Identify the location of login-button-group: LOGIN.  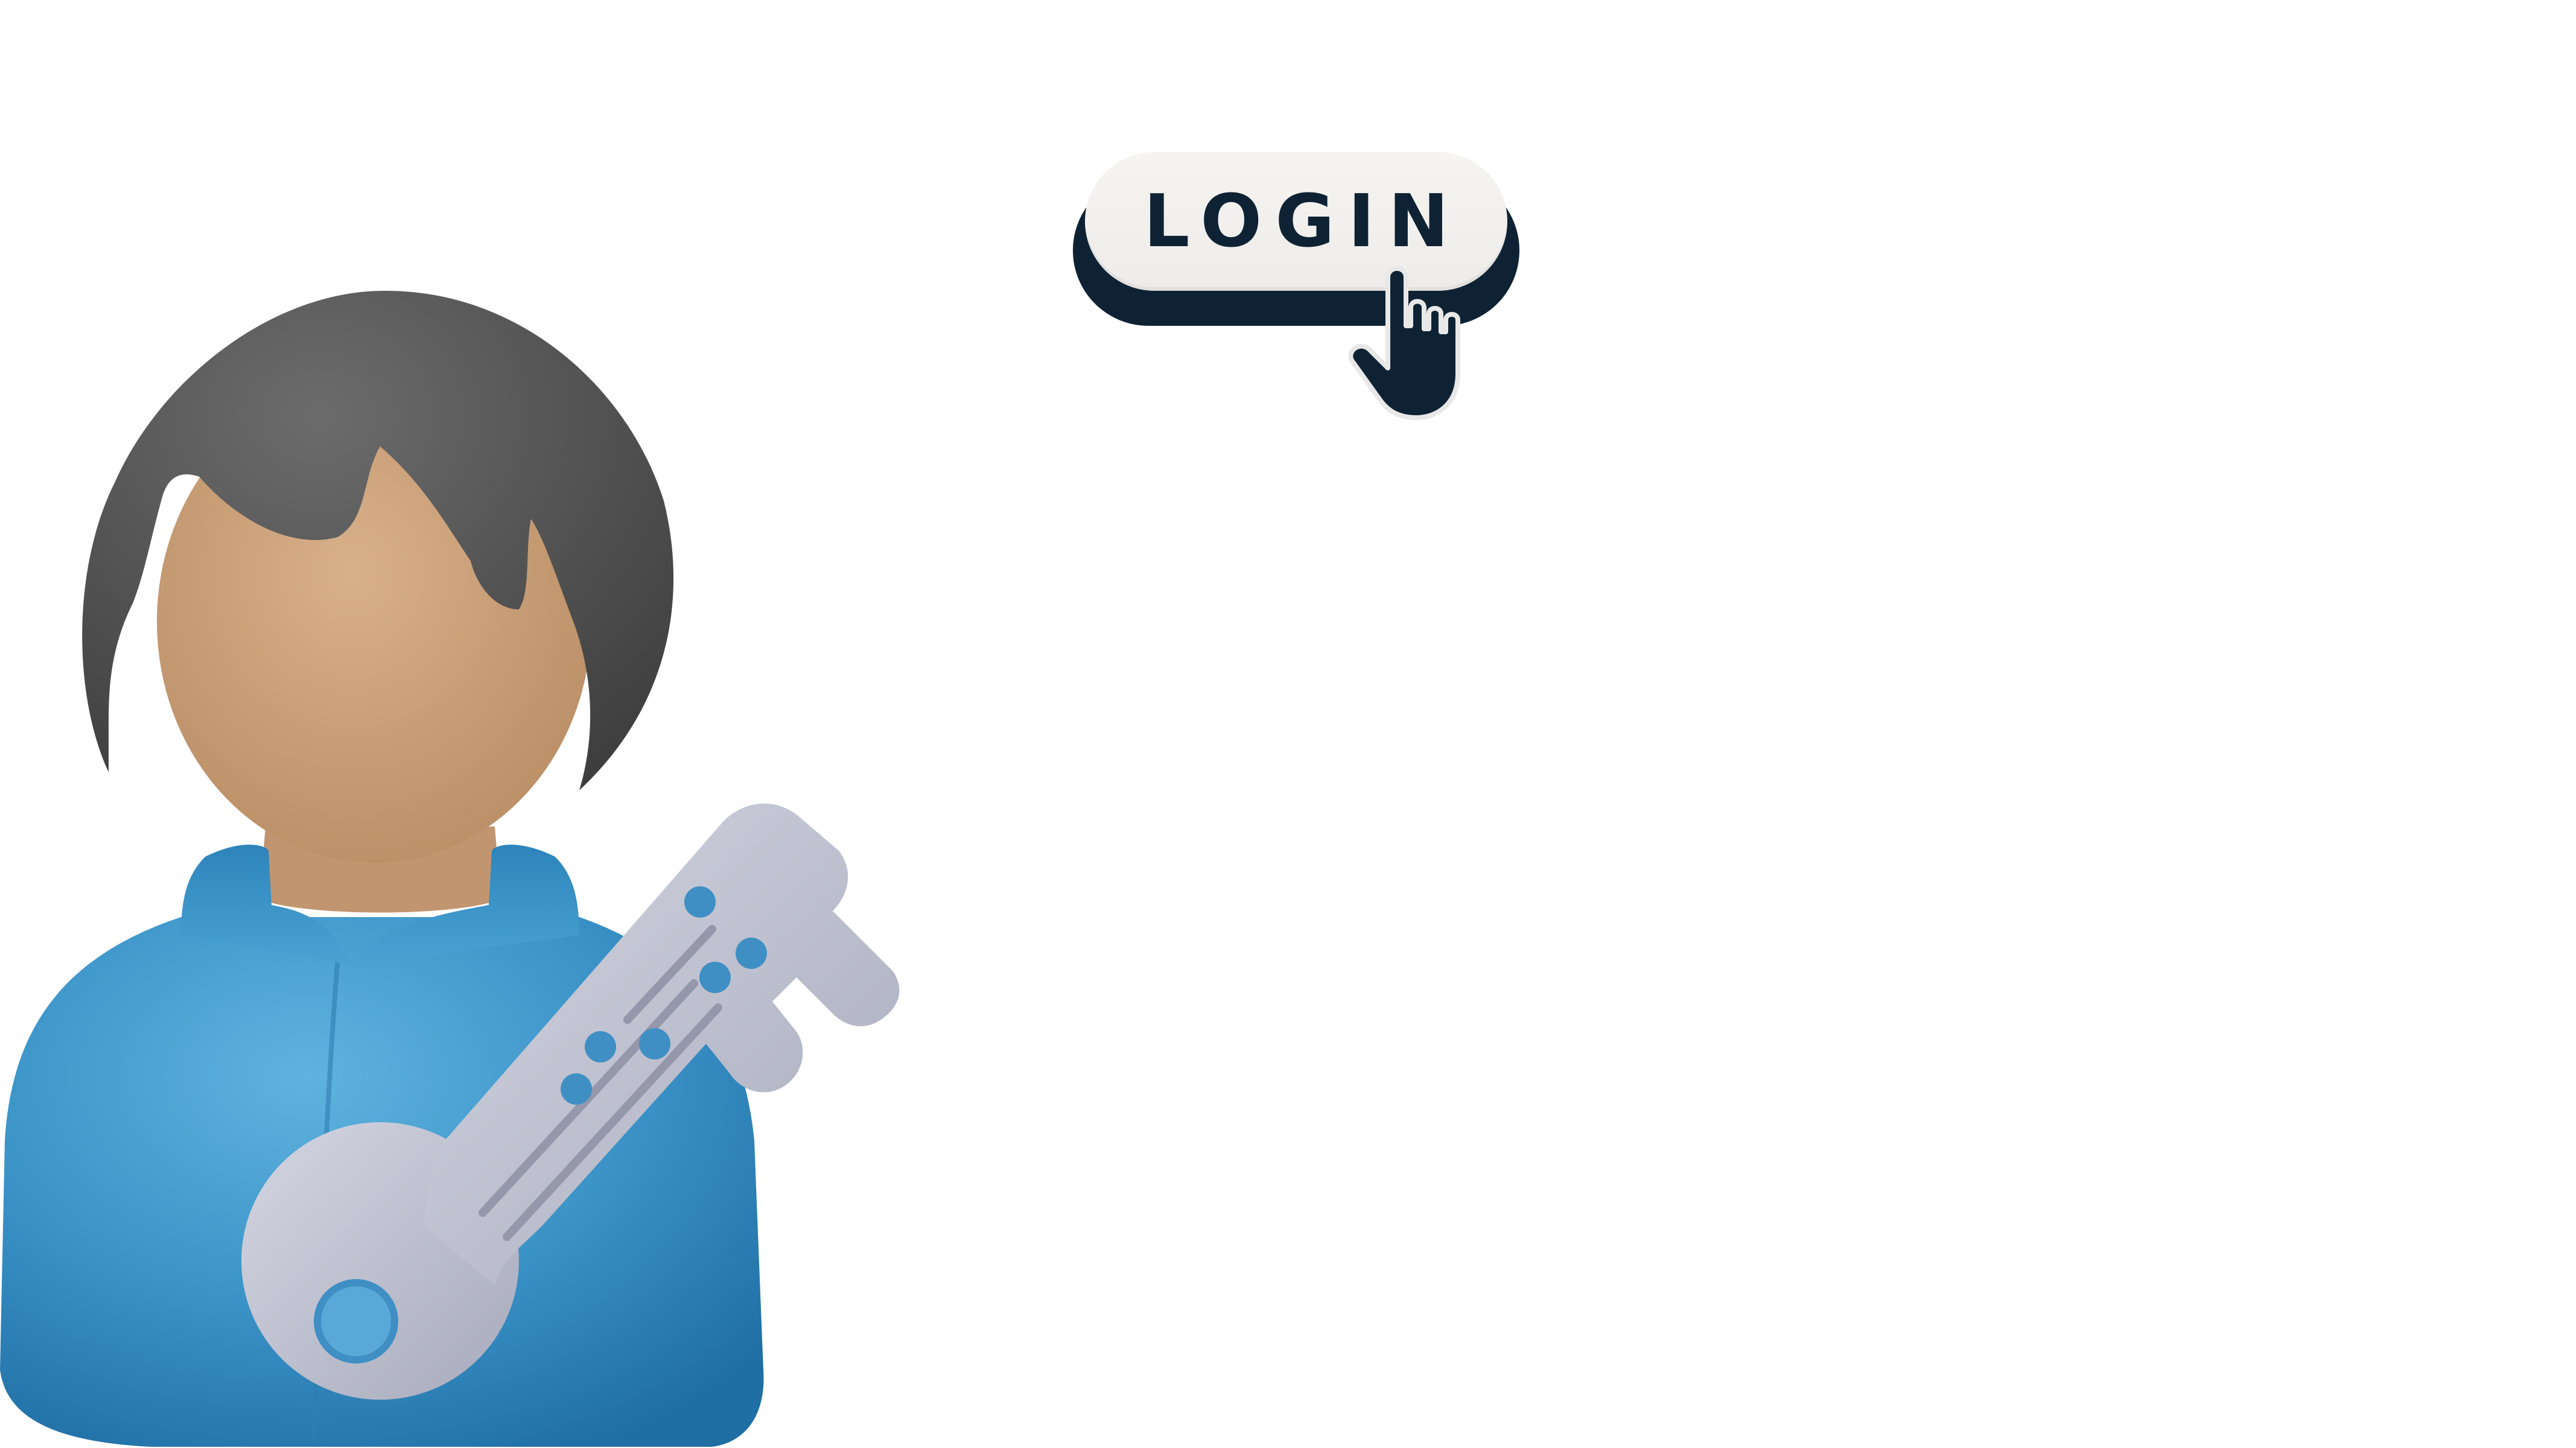
(1297, 280).